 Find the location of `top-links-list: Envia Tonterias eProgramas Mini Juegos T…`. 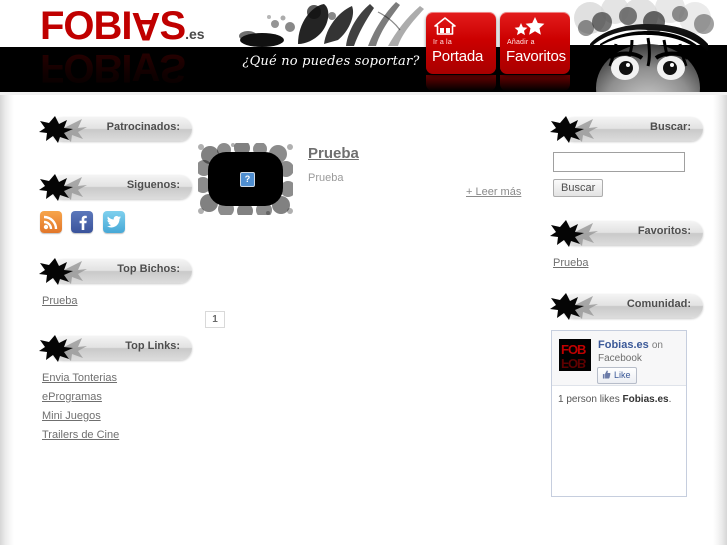

top-links-list: Envia Tonterias eProgramas Mini Juegos T… is located at coordinates (120, 407).